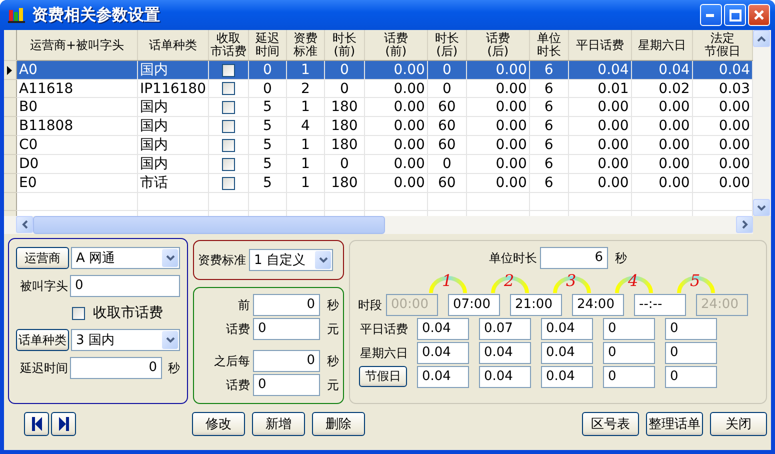 The height and width of the screenshot is (454, 775). What do you see at coordinates (661, 70) in the screenshot?
I see `table-cell: 0.04` at bounding box center [661, 70].